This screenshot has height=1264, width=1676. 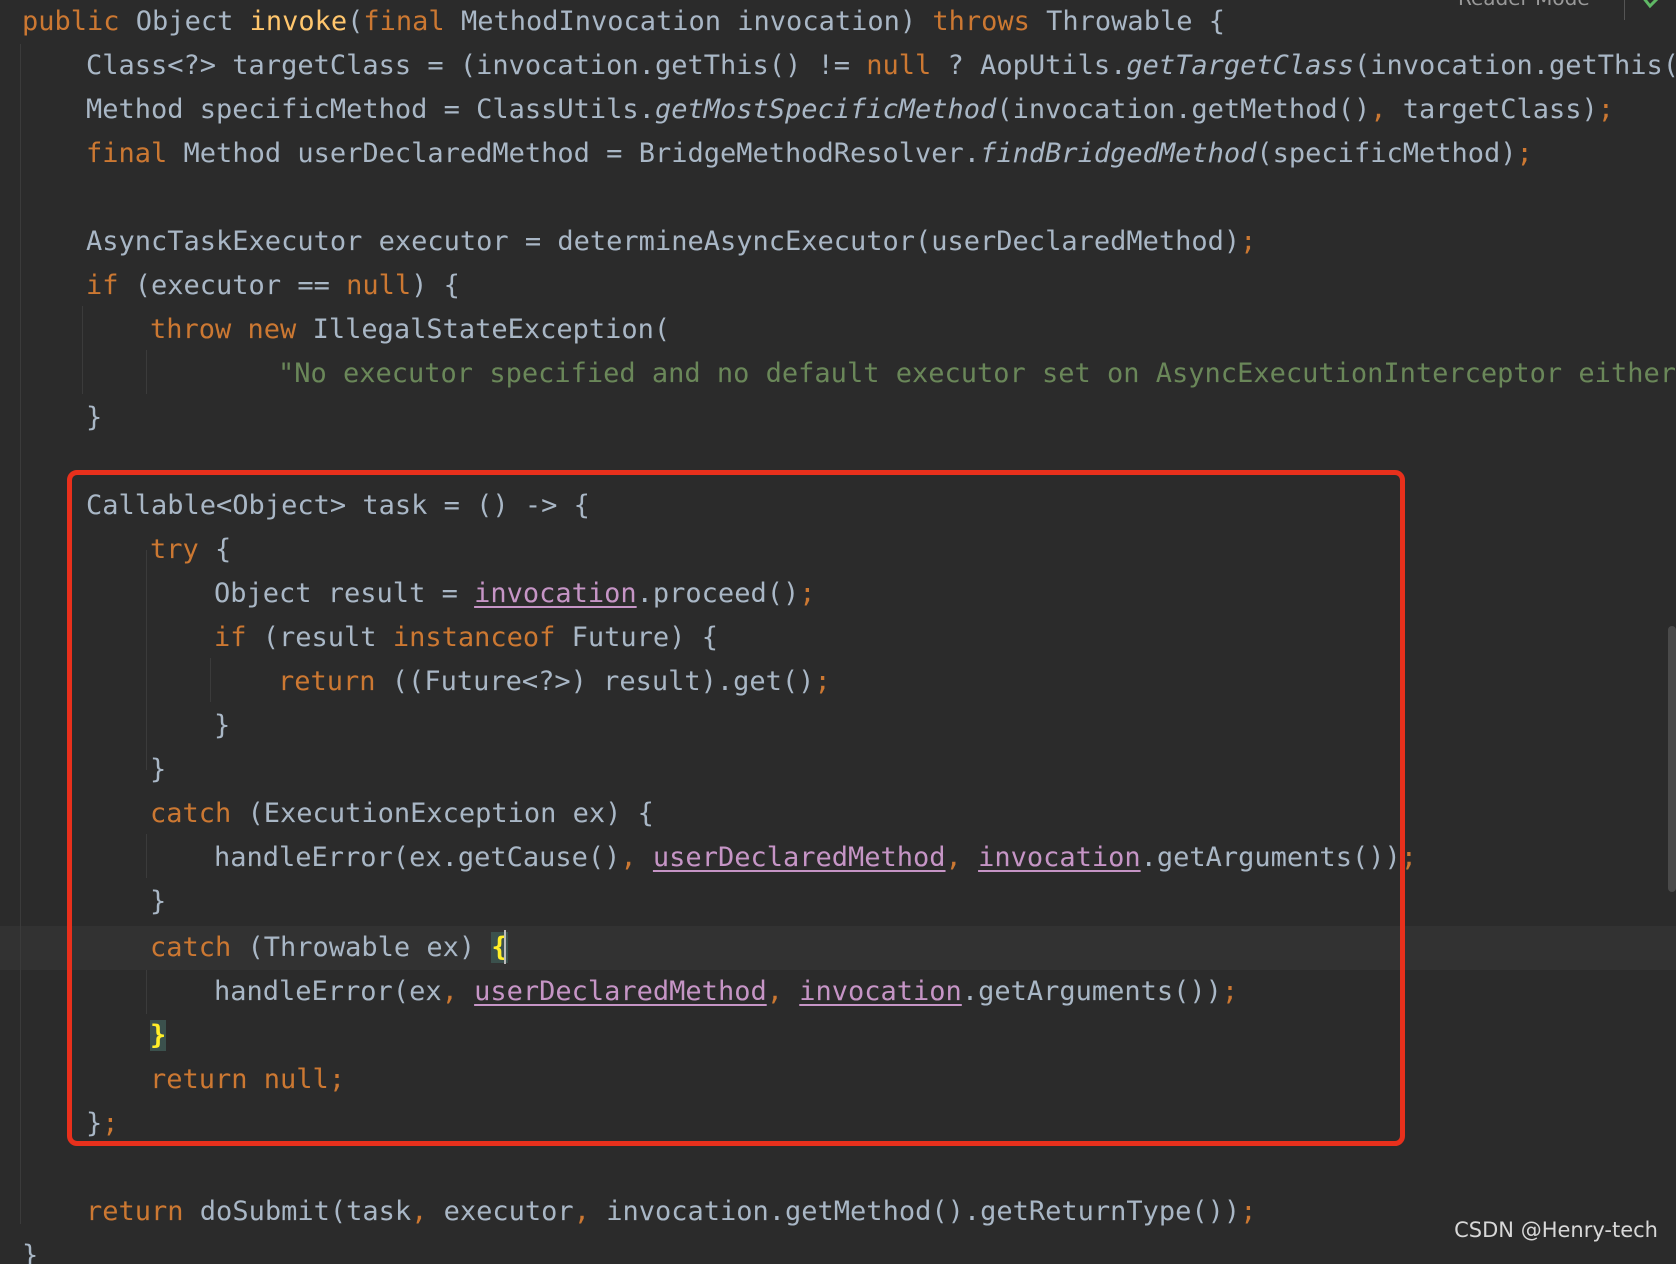 What do you see at coordinates (1524, 5) in the screenshot?
I see `reader-mode-toggle: Reader Mode` at bounding box center [1524, 5].